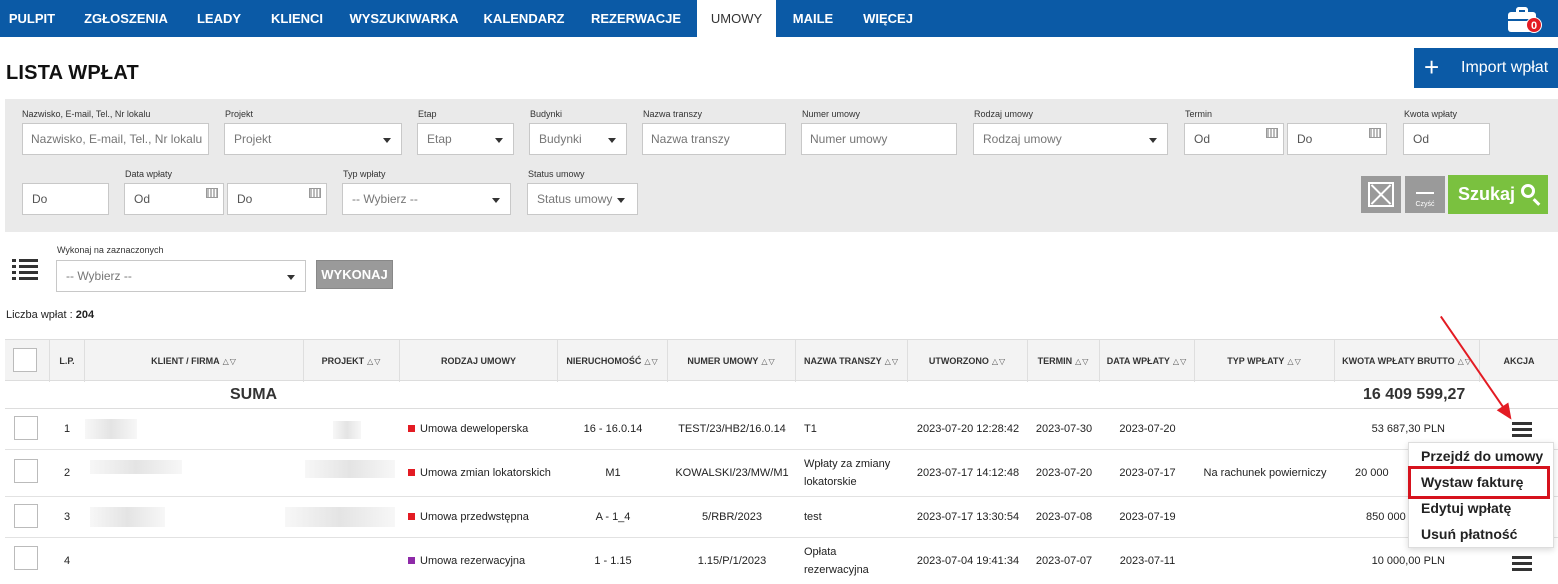 The height and width of the screenshot is (584, 1558). I want to click on row-lp: 3, so click(67, 517).